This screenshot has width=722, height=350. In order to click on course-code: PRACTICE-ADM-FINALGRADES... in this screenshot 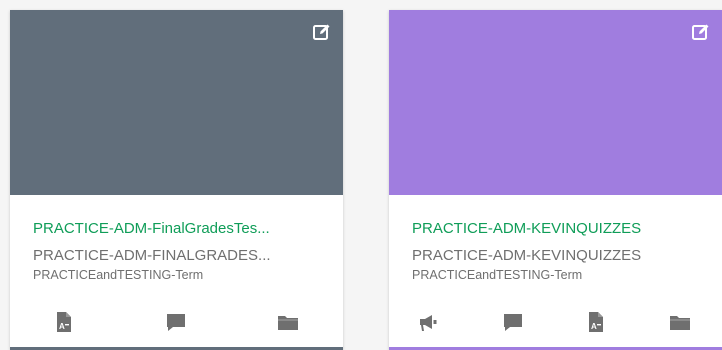, I will do `click(152, 255)`.